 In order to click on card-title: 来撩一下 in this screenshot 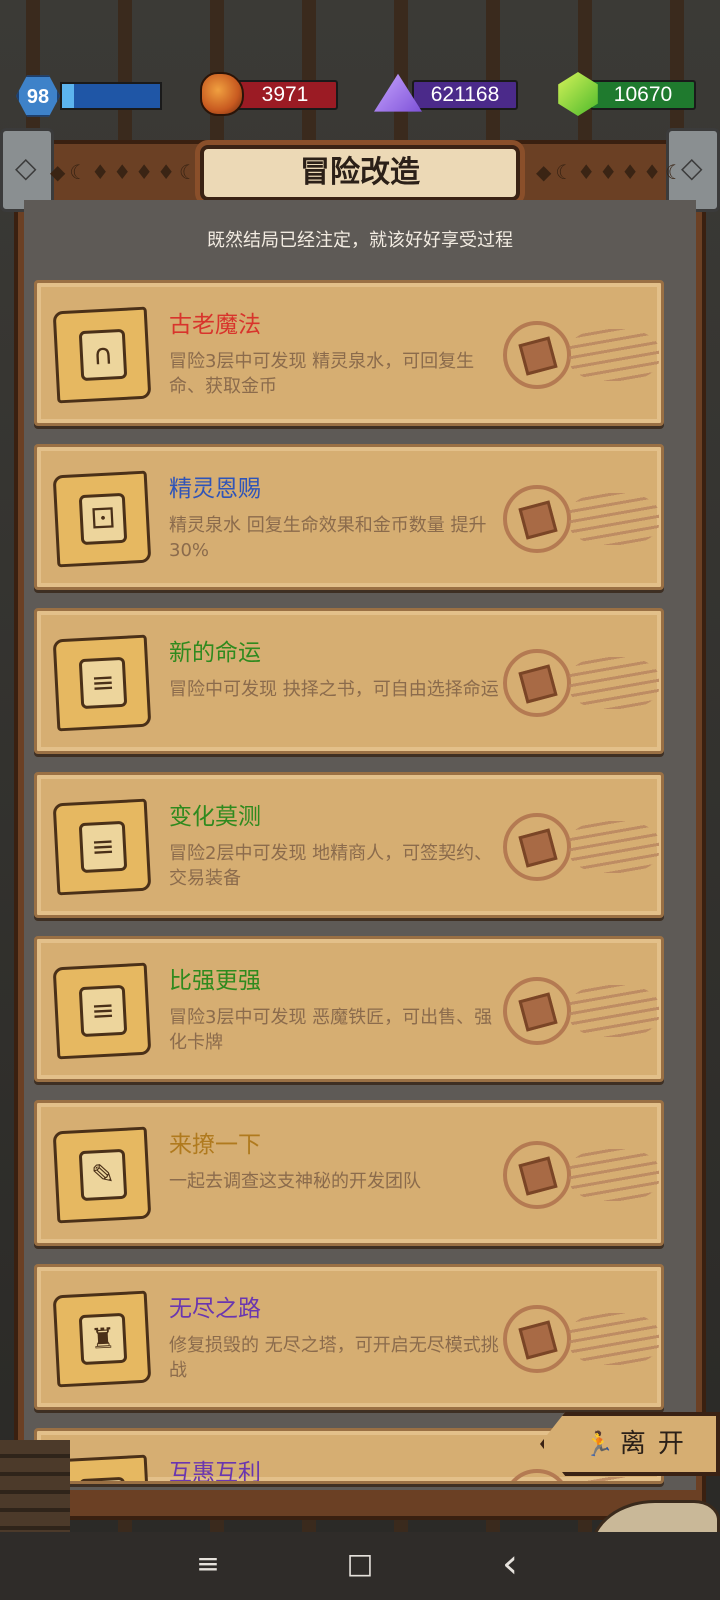, I will do `click(215, 1145)`.